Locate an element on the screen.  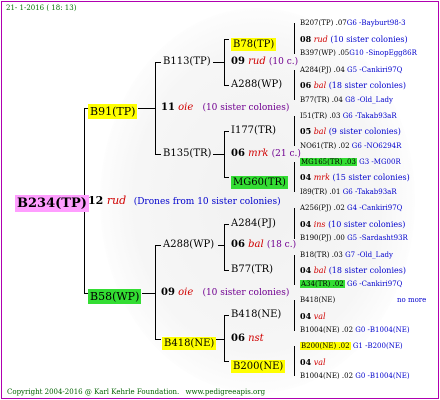
g4-no-more: no more is located at coordinates (412, 300).